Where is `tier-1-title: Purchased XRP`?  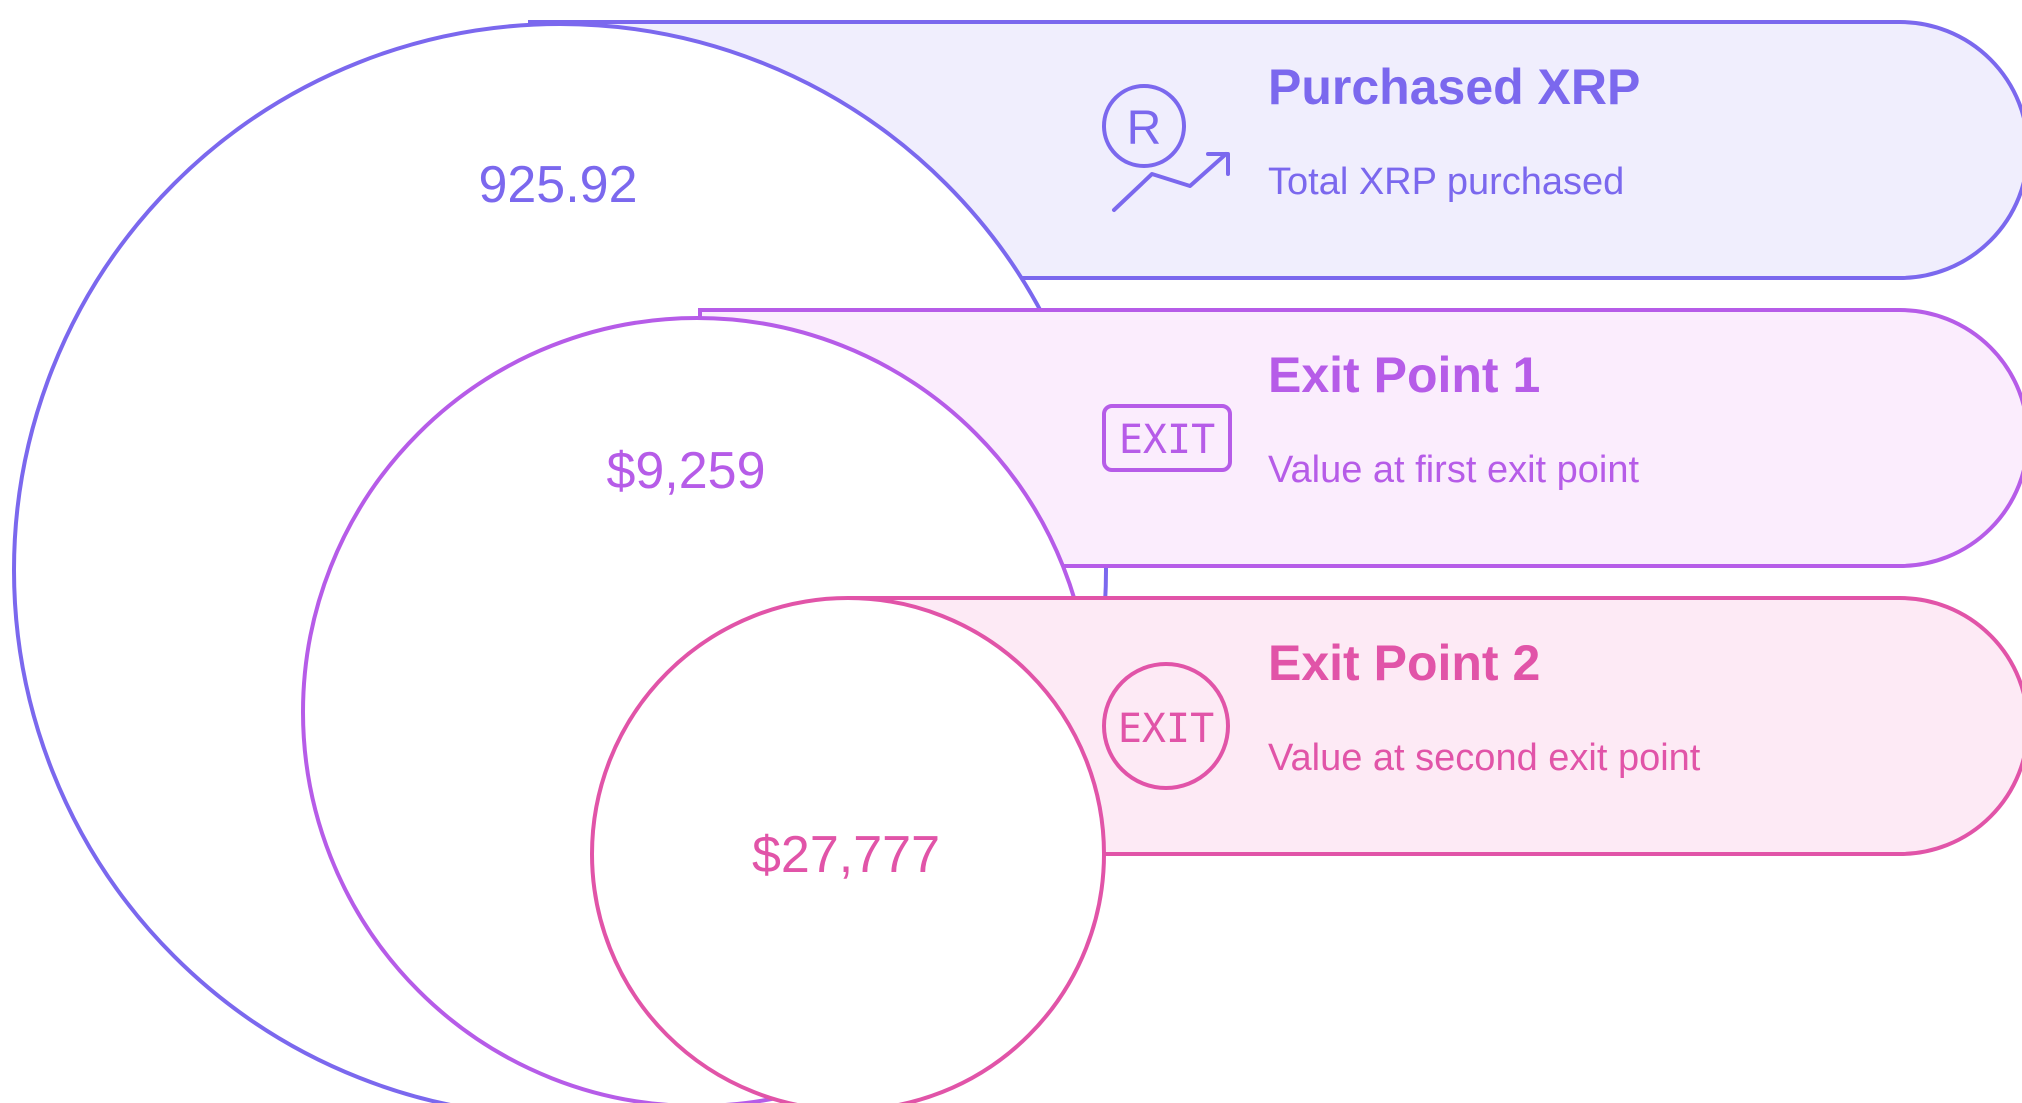
tier-1-title: Purchased XRP is located at coordinates (1454, 87).